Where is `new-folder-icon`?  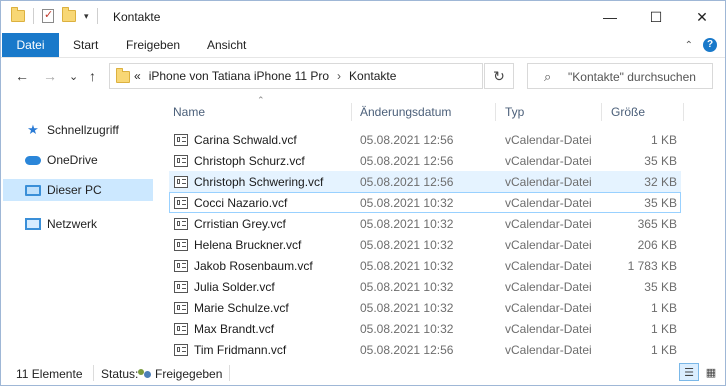
new-folder-icon is located at coordinates (69, 14).